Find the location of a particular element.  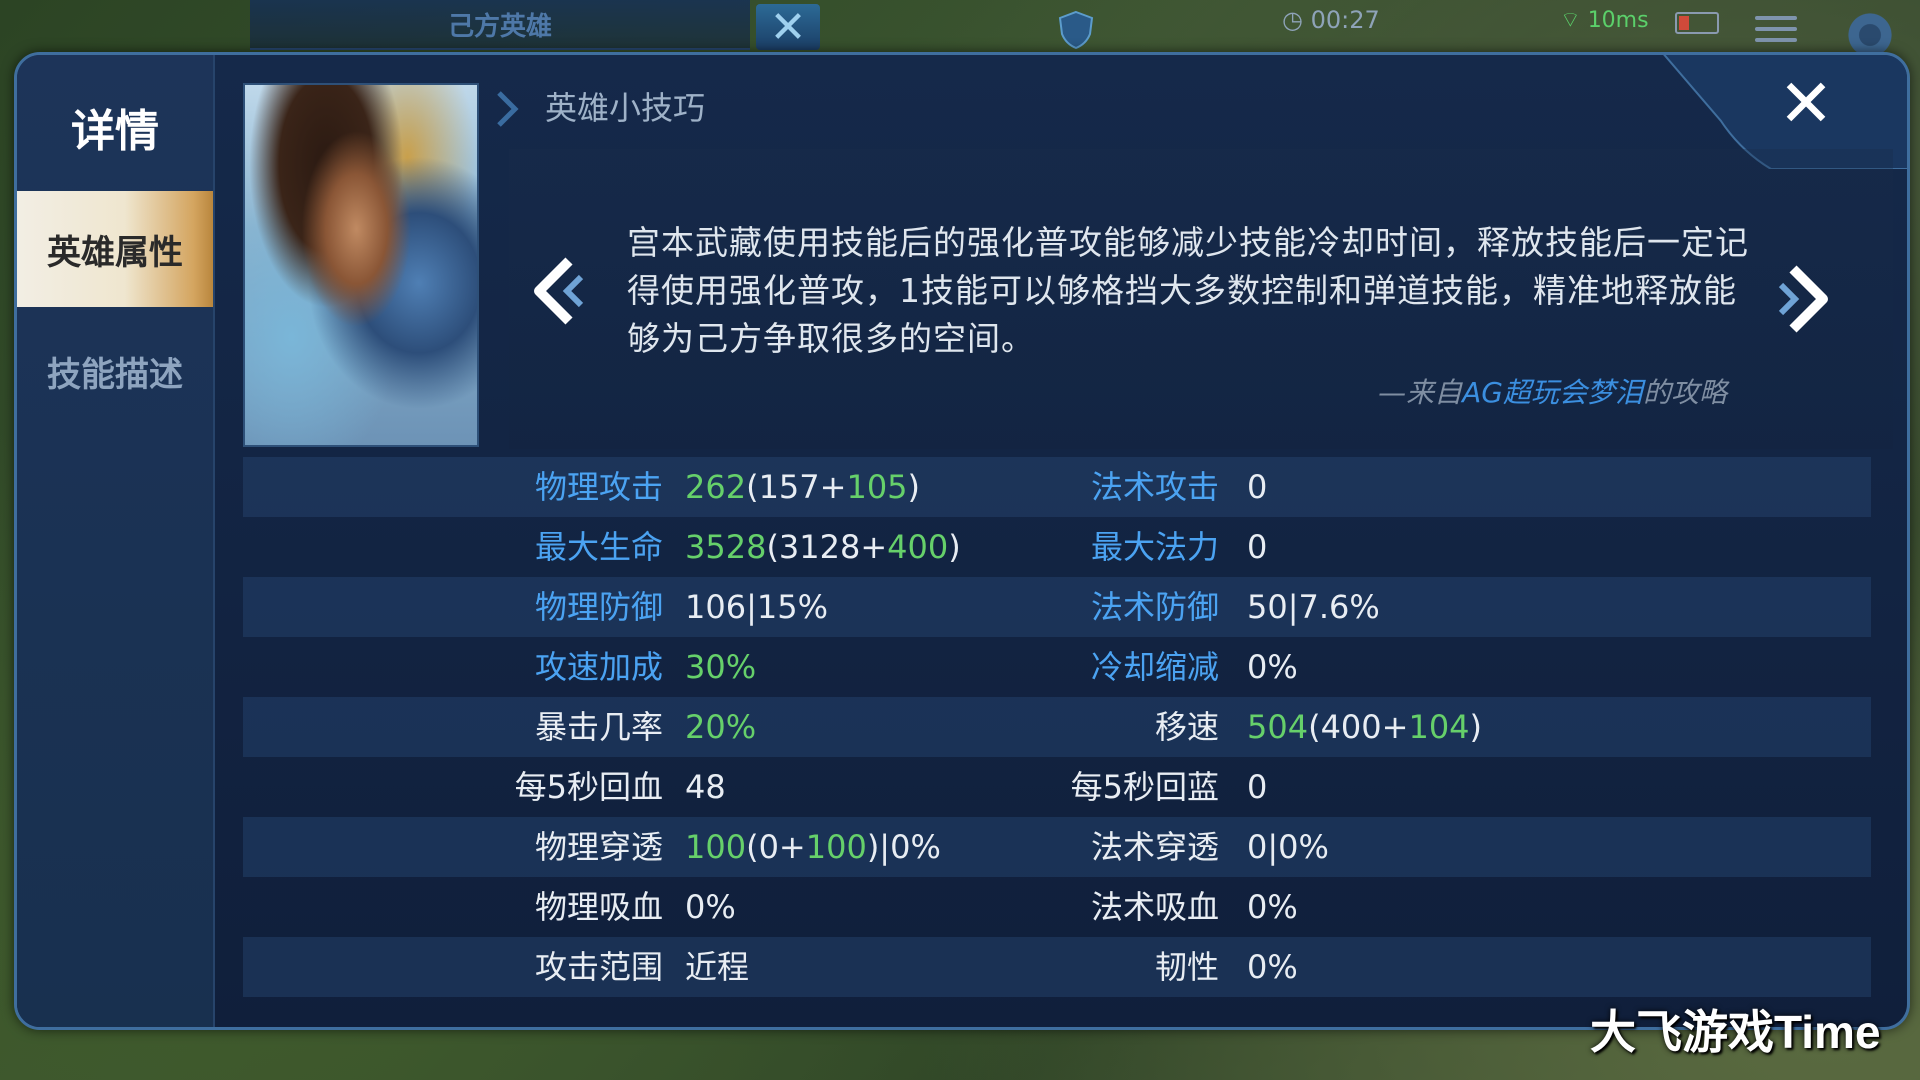

stat-label: 法术攻击 is located at coordinates (1154, 487).